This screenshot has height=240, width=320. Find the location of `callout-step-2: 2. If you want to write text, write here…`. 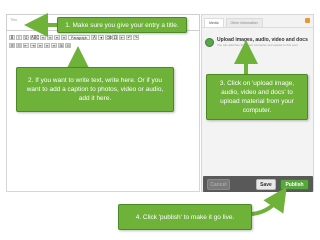

callout-step-2: 2. If you want to write text, write here… is located at coordinates (95, 89).